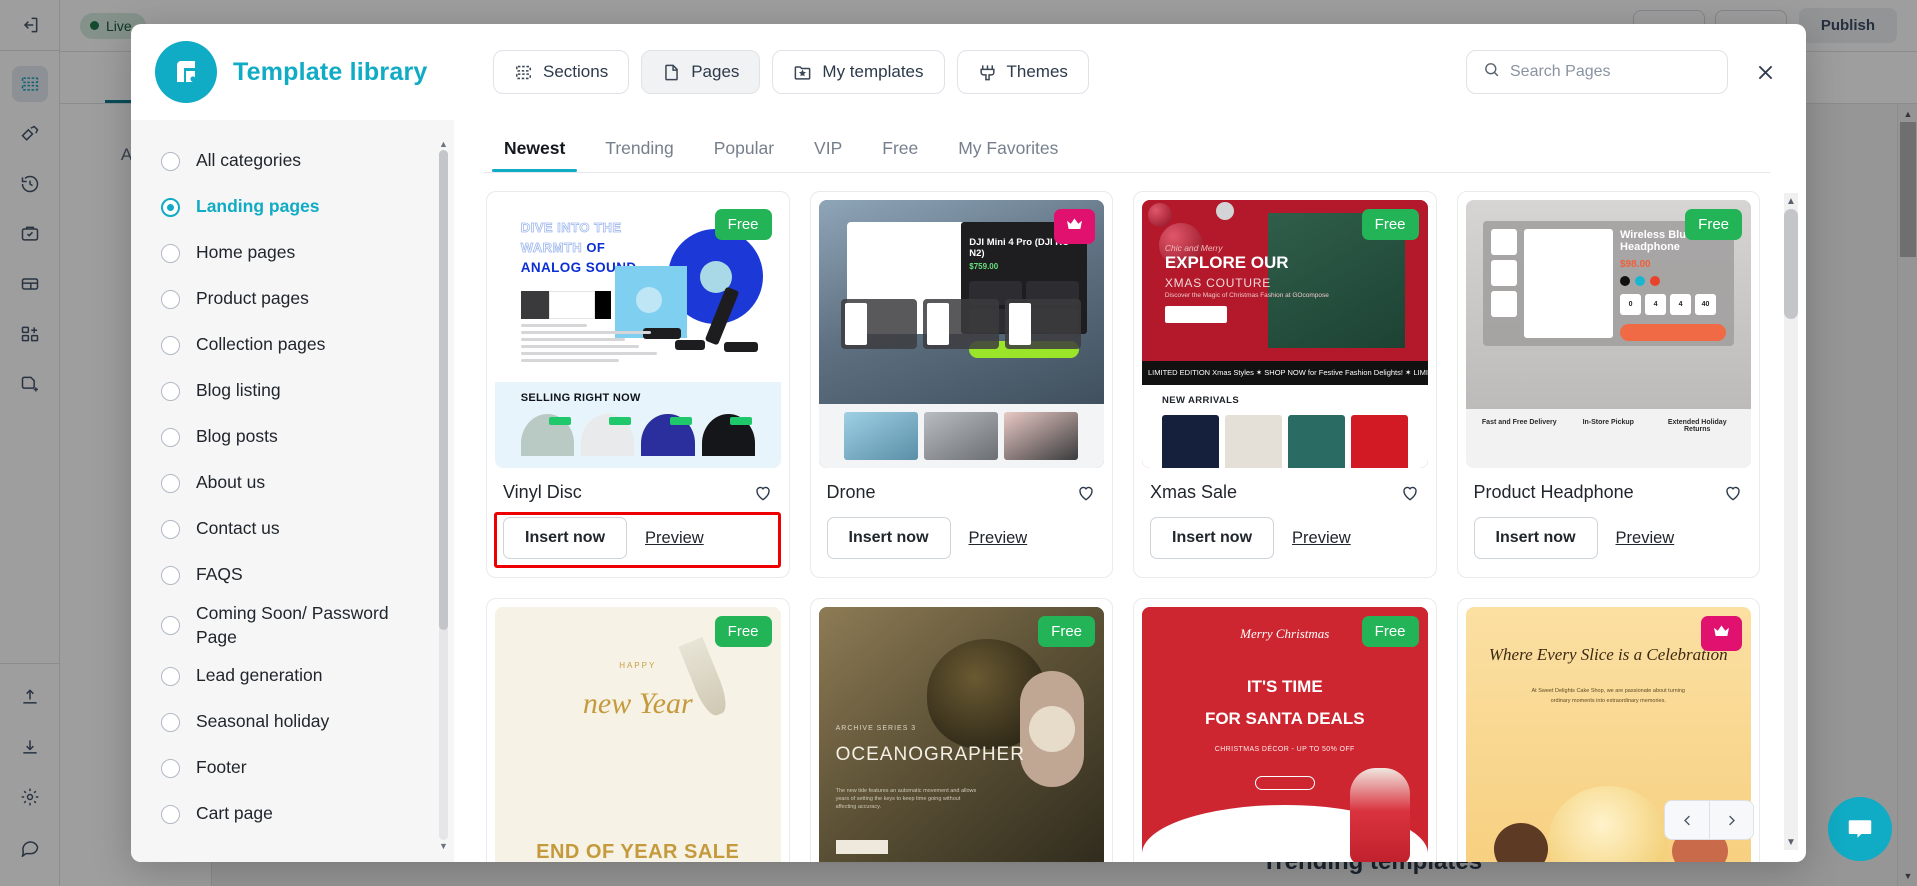  Describe the element at coordinates (744, 155) in the screenshot. I see `filter-tab-popular: Popular` at that location.